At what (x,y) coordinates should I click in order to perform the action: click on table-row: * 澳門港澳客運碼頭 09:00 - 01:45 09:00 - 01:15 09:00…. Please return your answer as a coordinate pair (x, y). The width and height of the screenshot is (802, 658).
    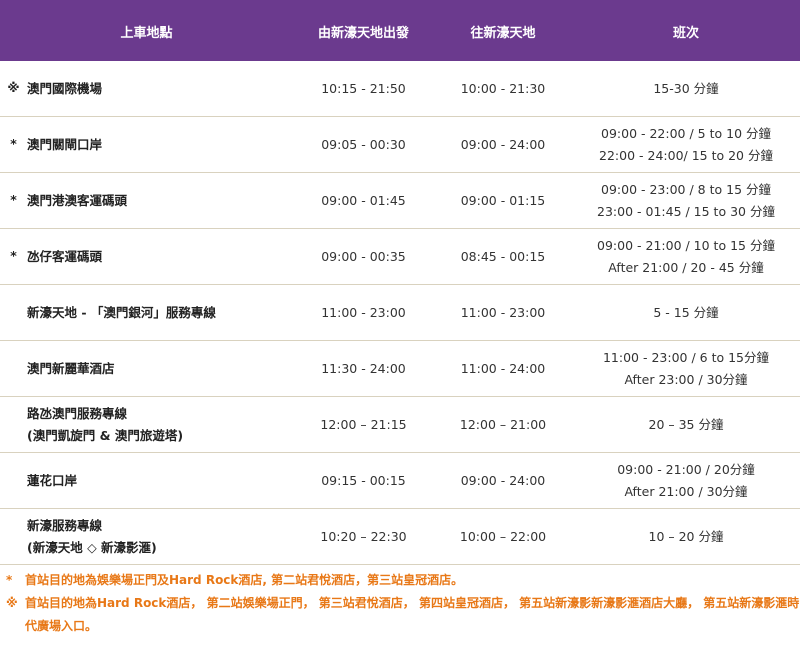
    Looking at the image, I should click on (400, 200).